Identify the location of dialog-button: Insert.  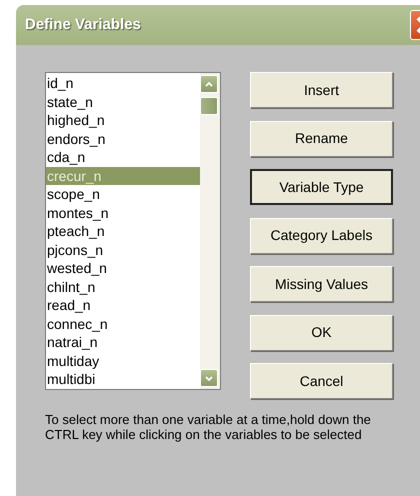
(321, 90).